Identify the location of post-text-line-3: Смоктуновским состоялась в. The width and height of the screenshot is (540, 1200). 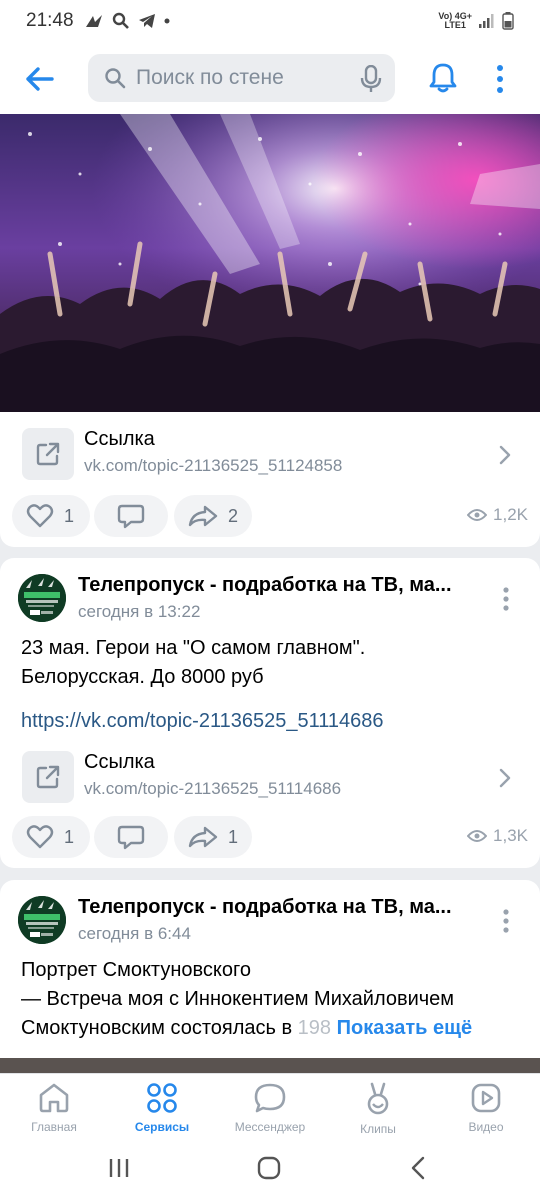
(157, 1028).